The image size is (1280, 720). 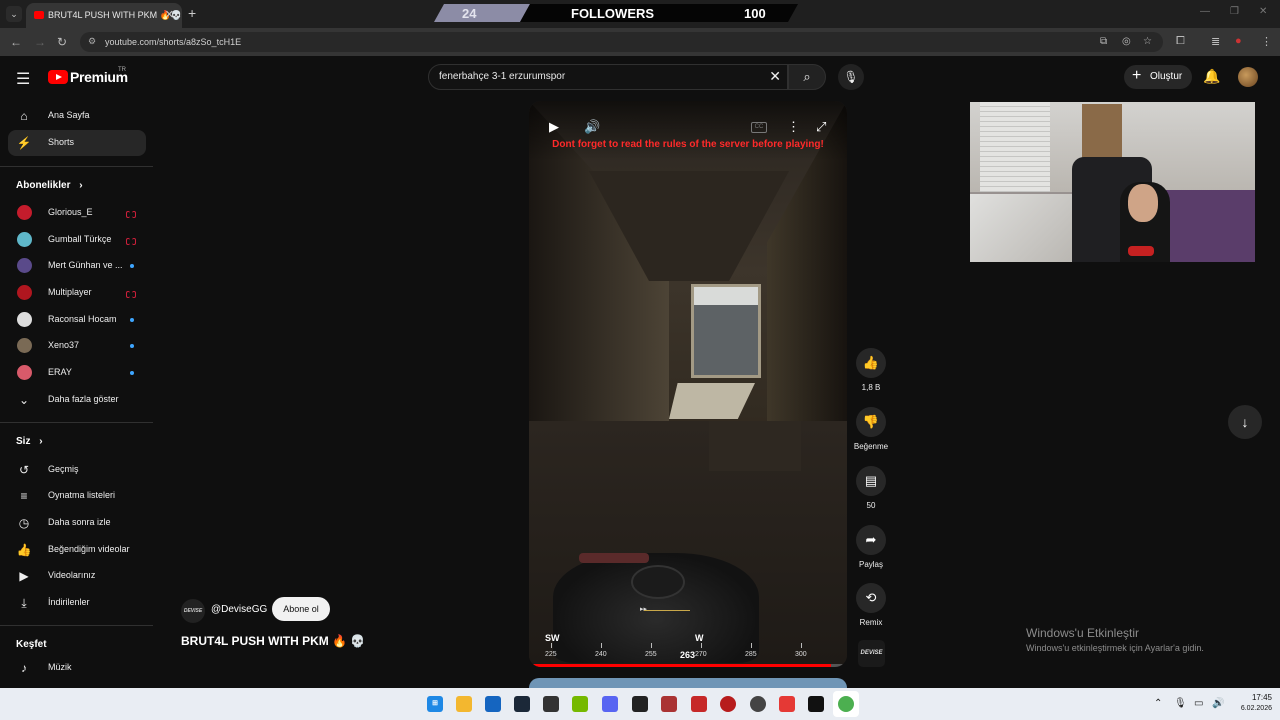 What do you see at coordinates (239, 609) in the screenshot?
I see `channel-handle: @DeviseGG` at bounding box center [239, 609].